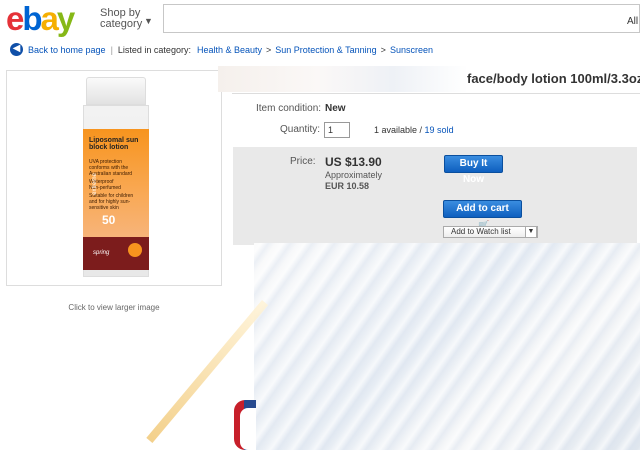 The image size is (640, 450). What do you see at coordinates (114, 144) in the screenshot?
I see `label-title: Liposomal sun block lotion` at bounding box center [114, 144].